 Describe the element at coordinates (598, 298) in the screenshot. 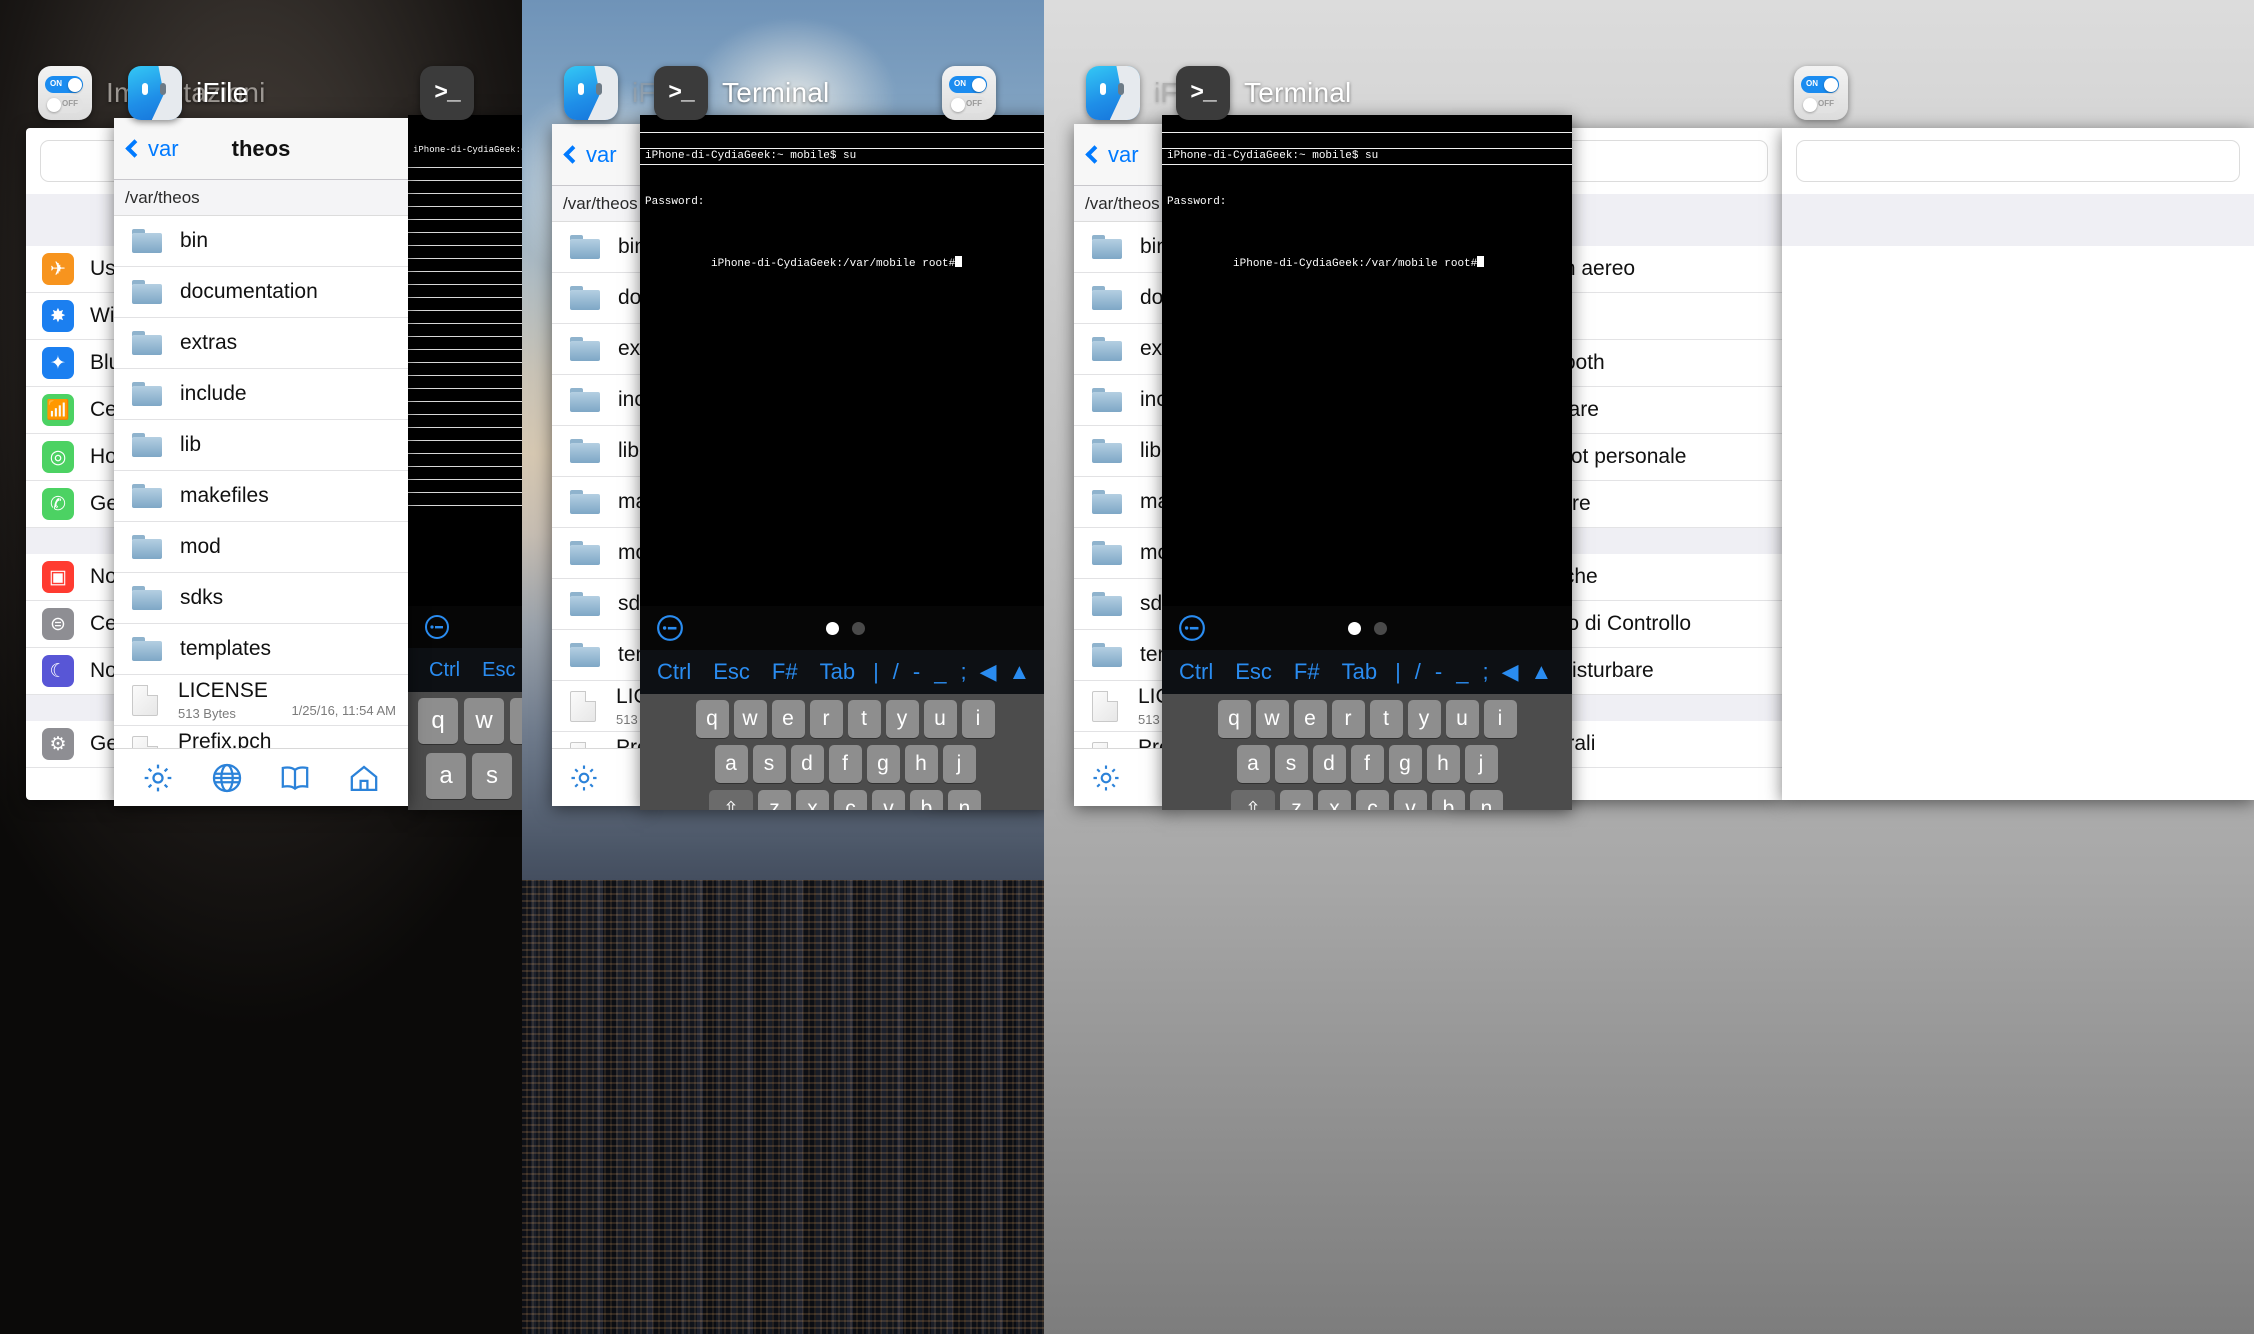

I see `ifile-row: documentation` at that location.